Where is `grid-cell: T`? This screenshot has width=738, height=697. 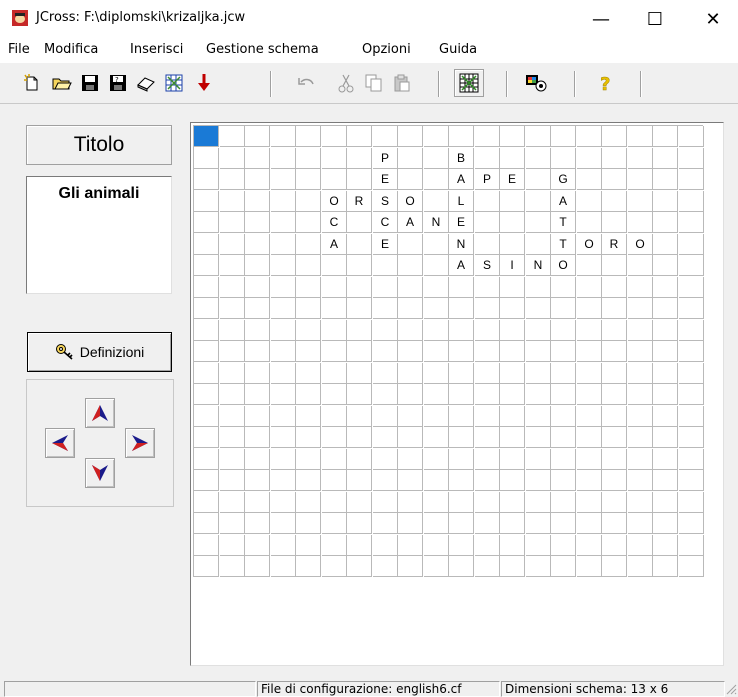
grid-cell: T is located at coordinates (563, 222).